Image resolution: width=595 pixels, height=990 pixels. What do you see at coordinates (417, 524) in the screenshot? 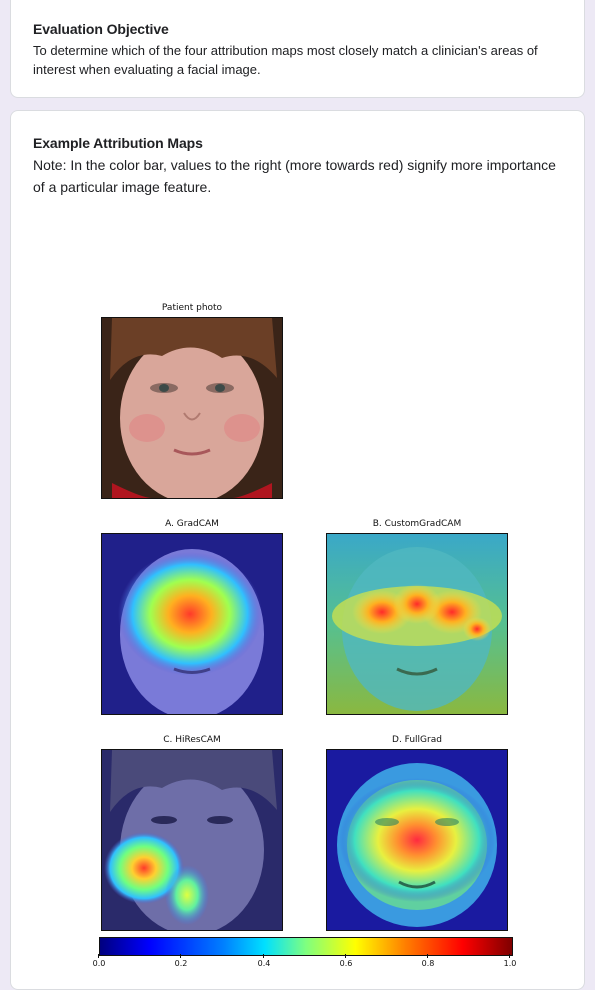
I see `panel-b-label: B. CustomGradCAM` at bounding box center [417, 524].